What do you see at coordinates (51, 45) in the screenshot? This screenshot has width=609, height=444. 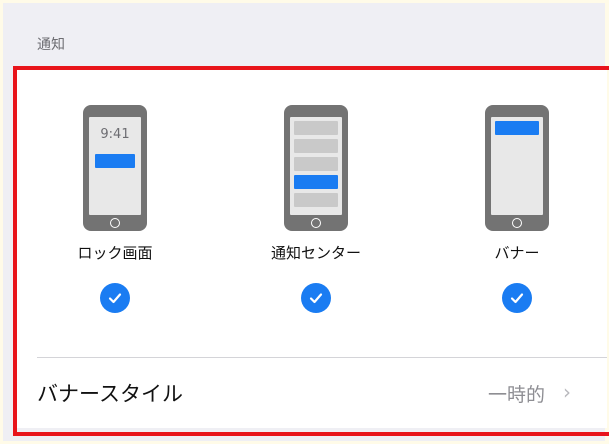 I see `section-header-notifications: 通知` at bounding box center [51, 45].